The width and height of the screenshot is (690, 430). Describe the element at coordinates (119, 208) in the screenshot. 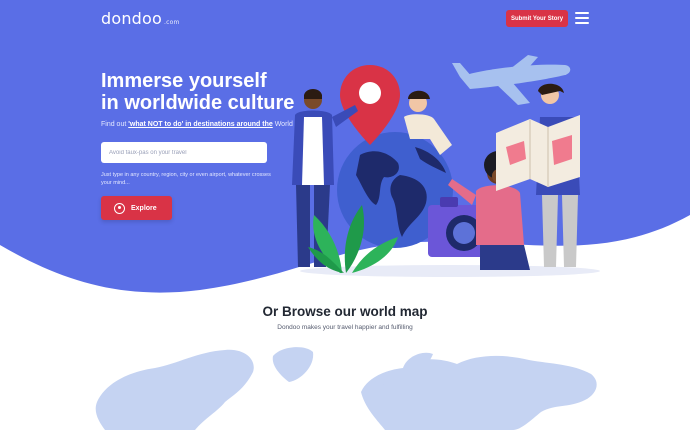

I see `compass-icon` at that location.